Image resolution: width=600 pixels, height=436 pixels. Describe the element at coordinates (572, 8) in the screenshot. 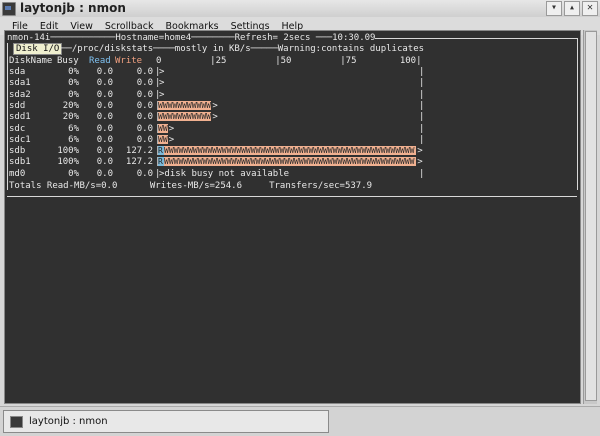

I see `maximize-button: ▴` at that location.